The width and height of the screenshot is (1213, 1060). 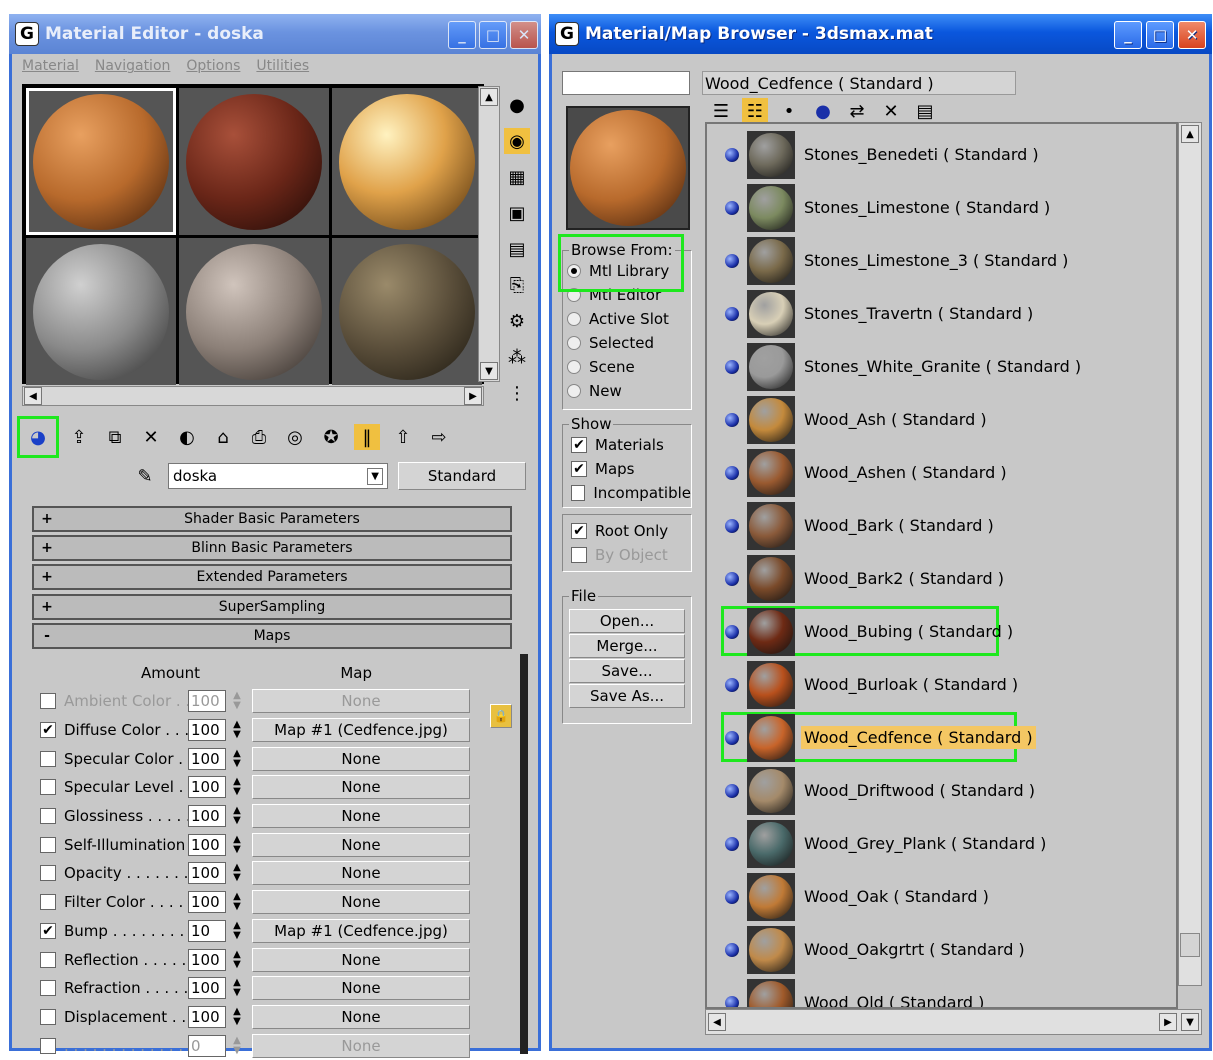 I want to click on material-effects-channel-icon: ◎, so click(x=295, y=437).